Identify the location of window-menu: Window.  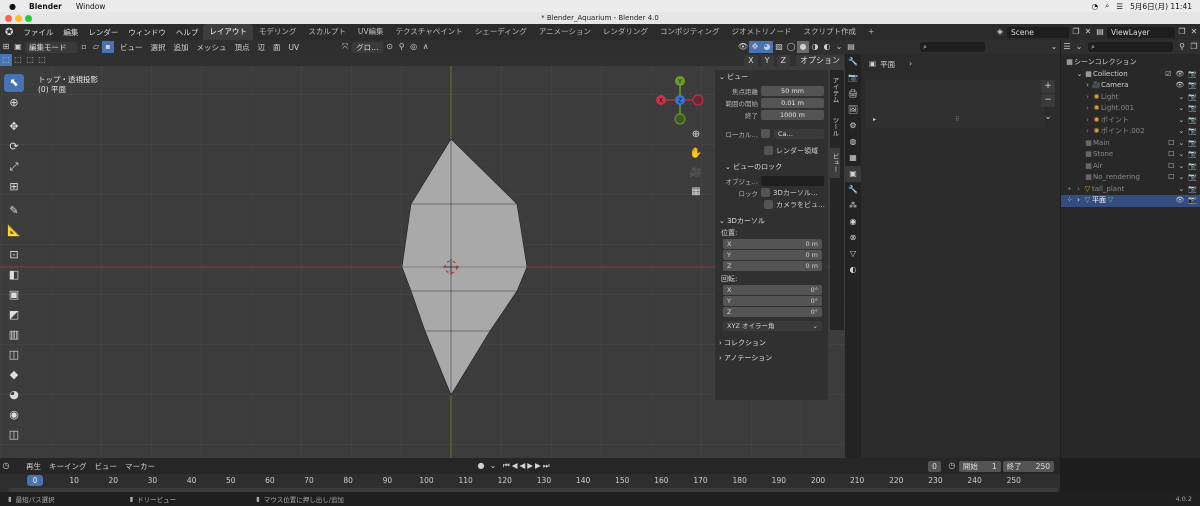
(91, 6).